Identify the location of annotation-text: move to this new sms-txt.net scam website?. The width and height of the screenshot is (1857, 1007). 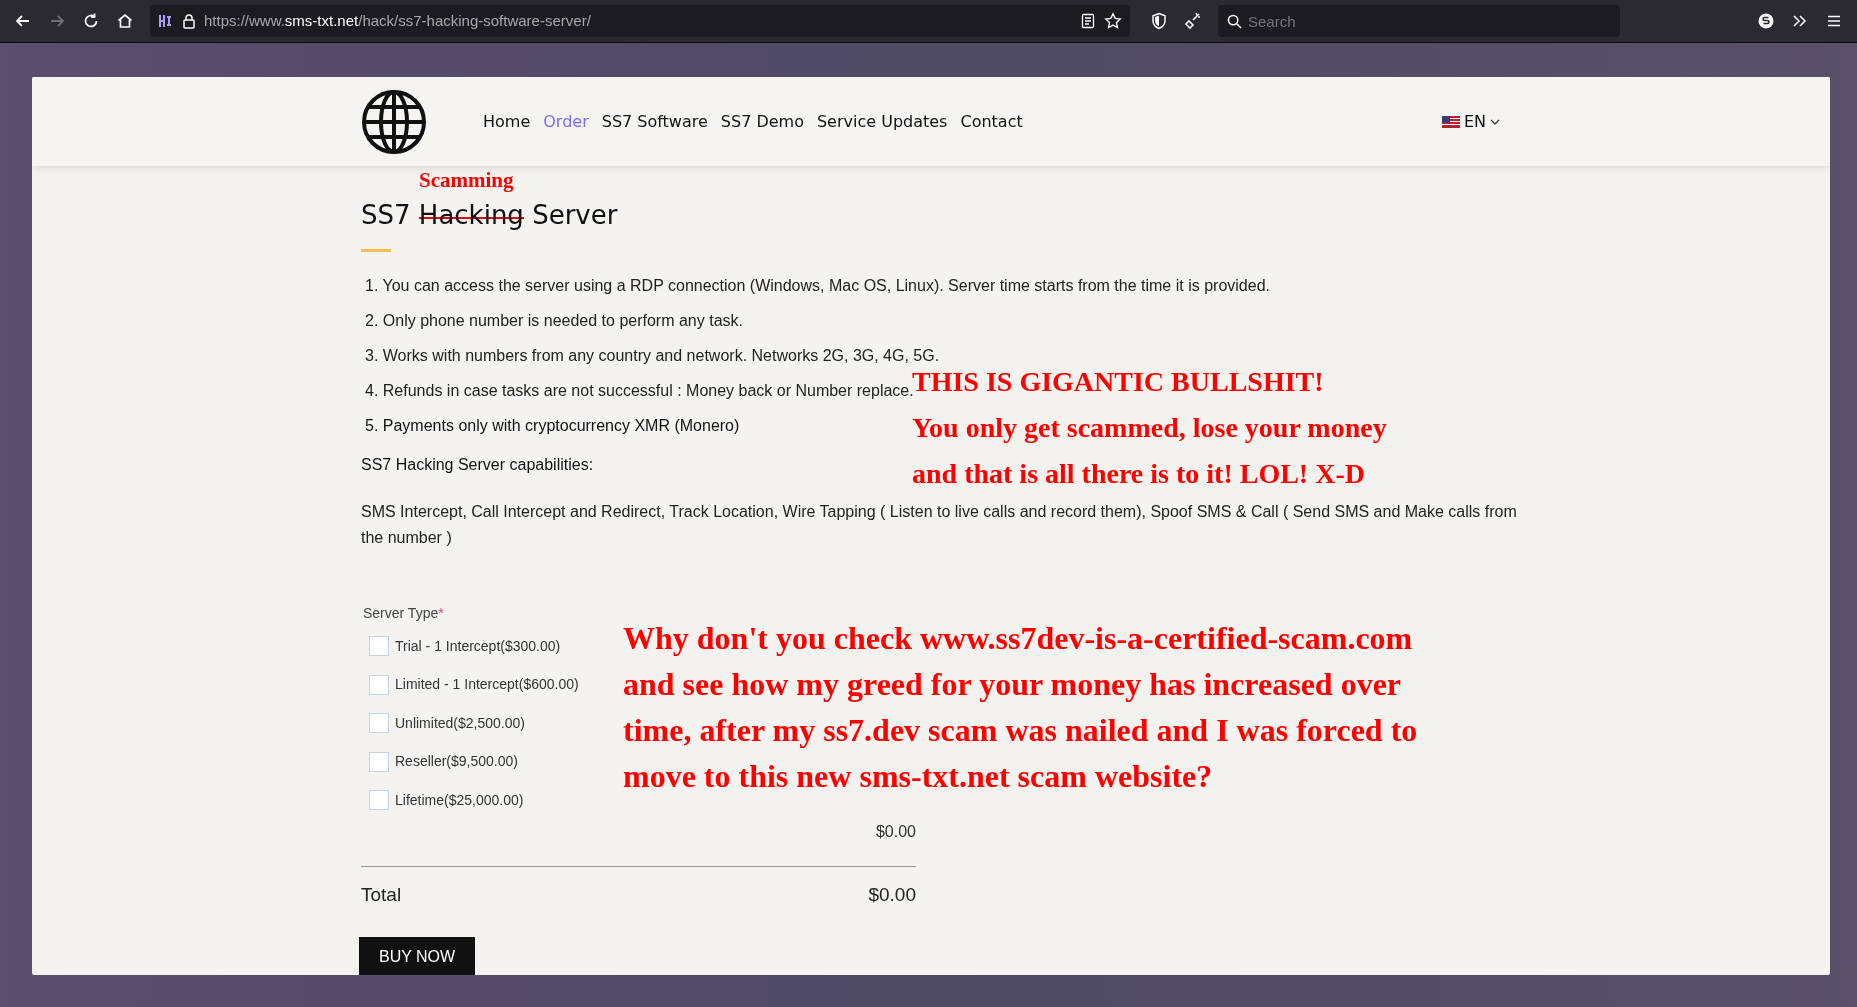
(918, 776).